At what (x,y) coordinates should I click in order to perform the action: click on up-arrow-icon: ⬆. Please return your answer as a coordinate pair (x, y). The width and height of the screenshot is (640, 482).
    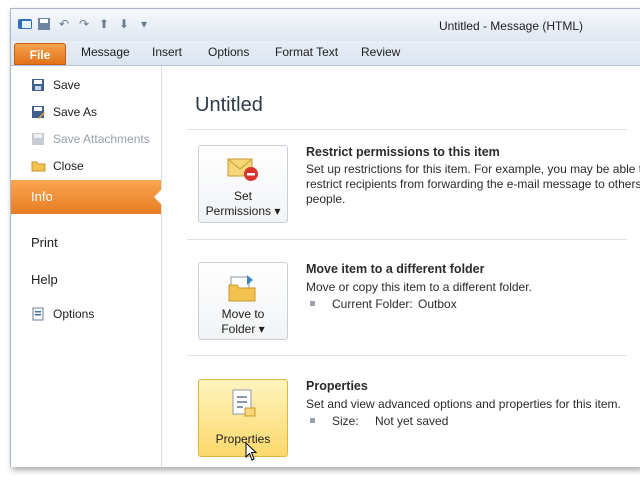
    Looking at the image, I should click on (104, 24).